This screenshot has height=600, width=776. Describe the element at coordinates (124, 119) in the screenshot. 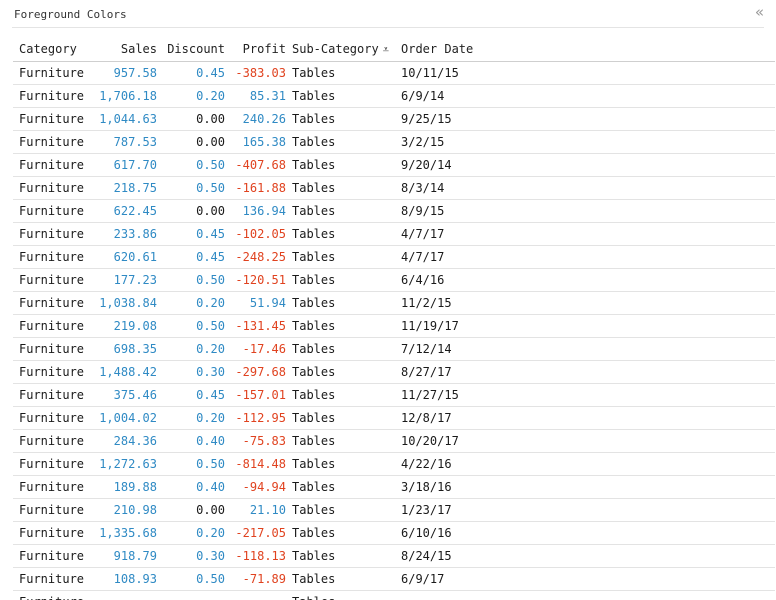

I see `sales-cell: 1,044.63` at that location.